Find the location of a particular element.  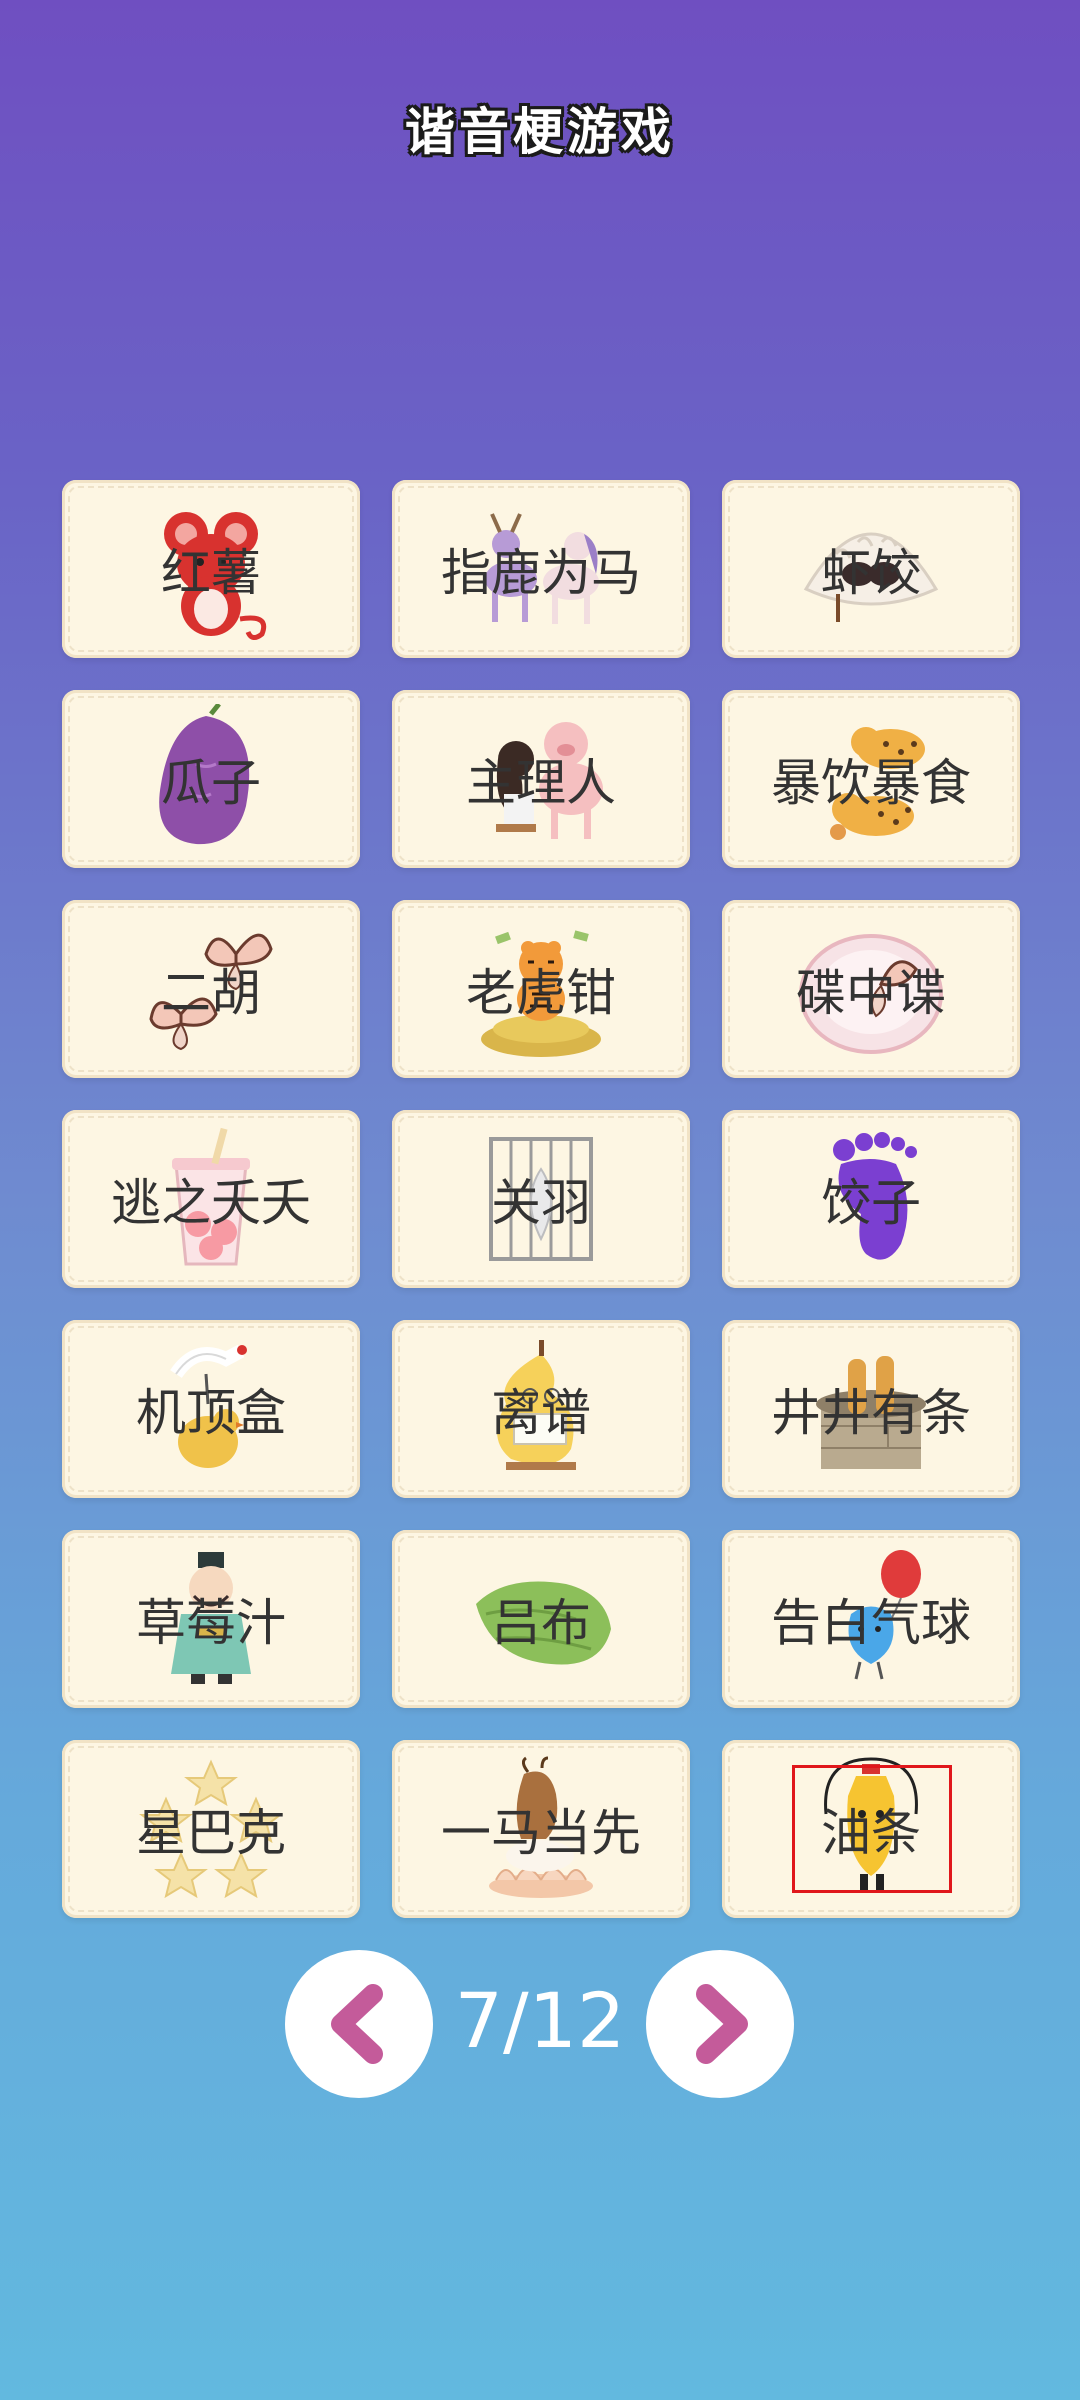

page-title: 谐音梗游戏 is located at coordinates (540, 131).